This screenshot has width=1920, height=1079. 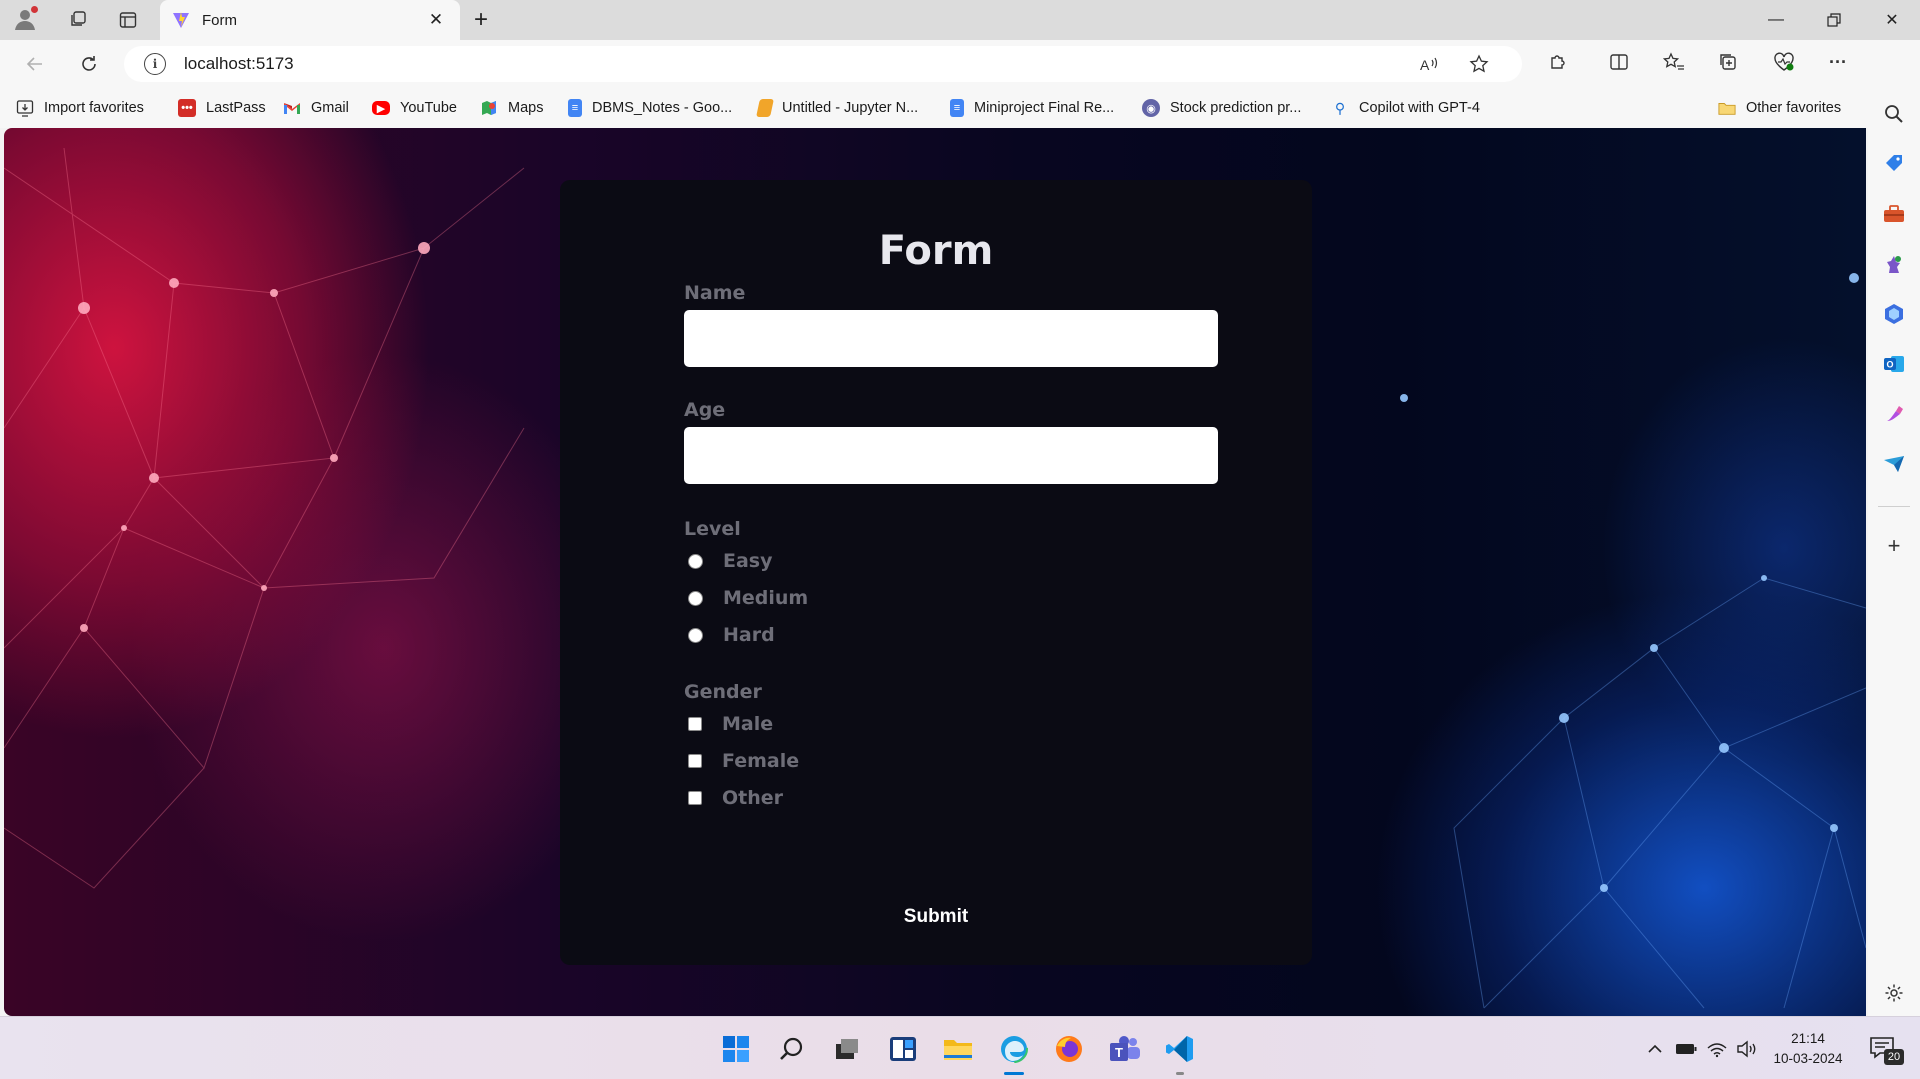 I want to click on sidebar-games-icon, so click(x=1894, y=264).